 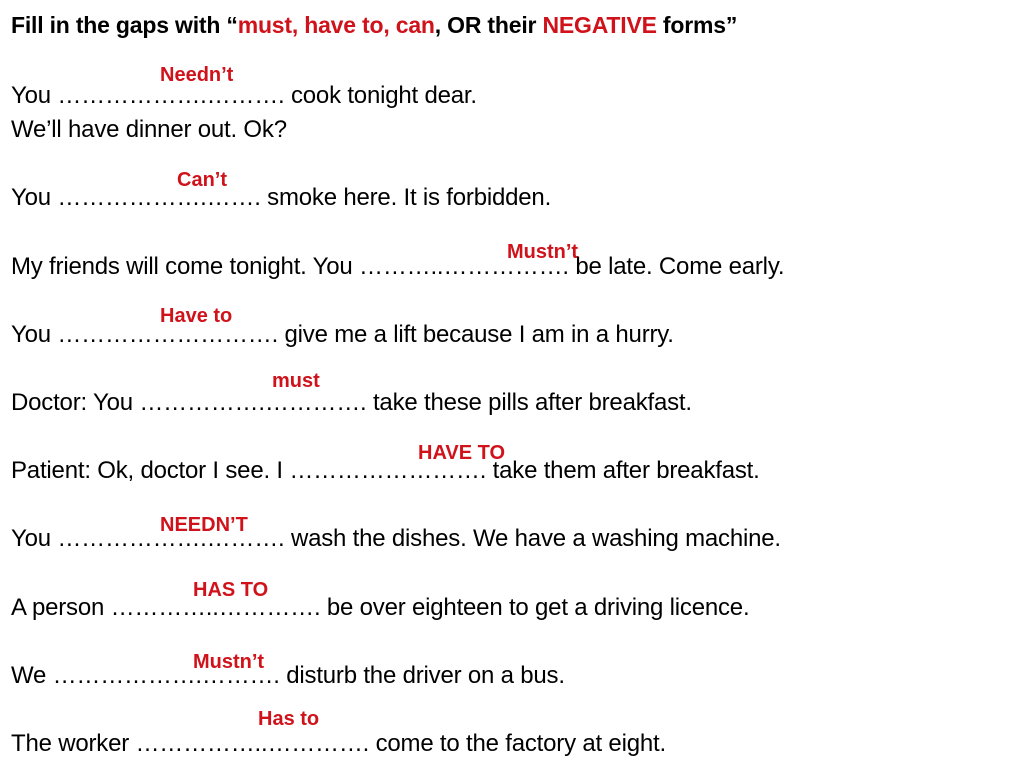 I want to click on sentence-1-line-2: We’ll have dinner out. Ok?, so click(x=149, y=129).